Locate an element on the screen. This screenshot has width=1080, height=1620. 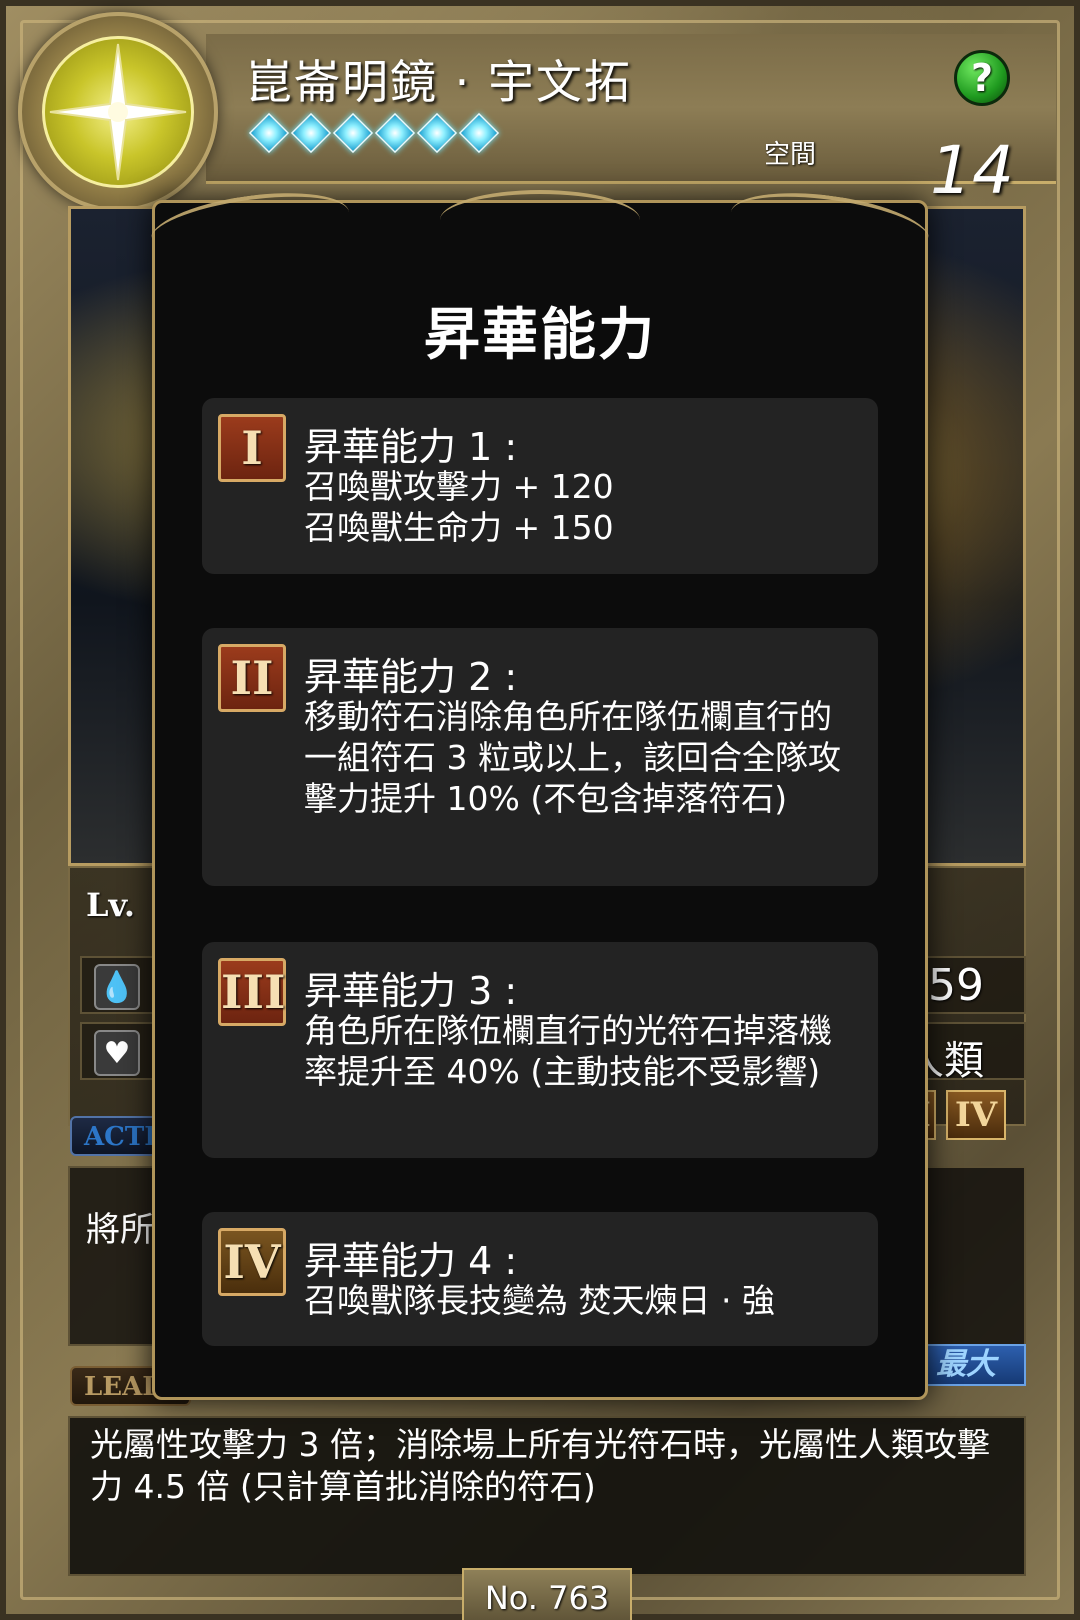
ability-title: 昇華能力 2 : is located at coordinates (411, 677).